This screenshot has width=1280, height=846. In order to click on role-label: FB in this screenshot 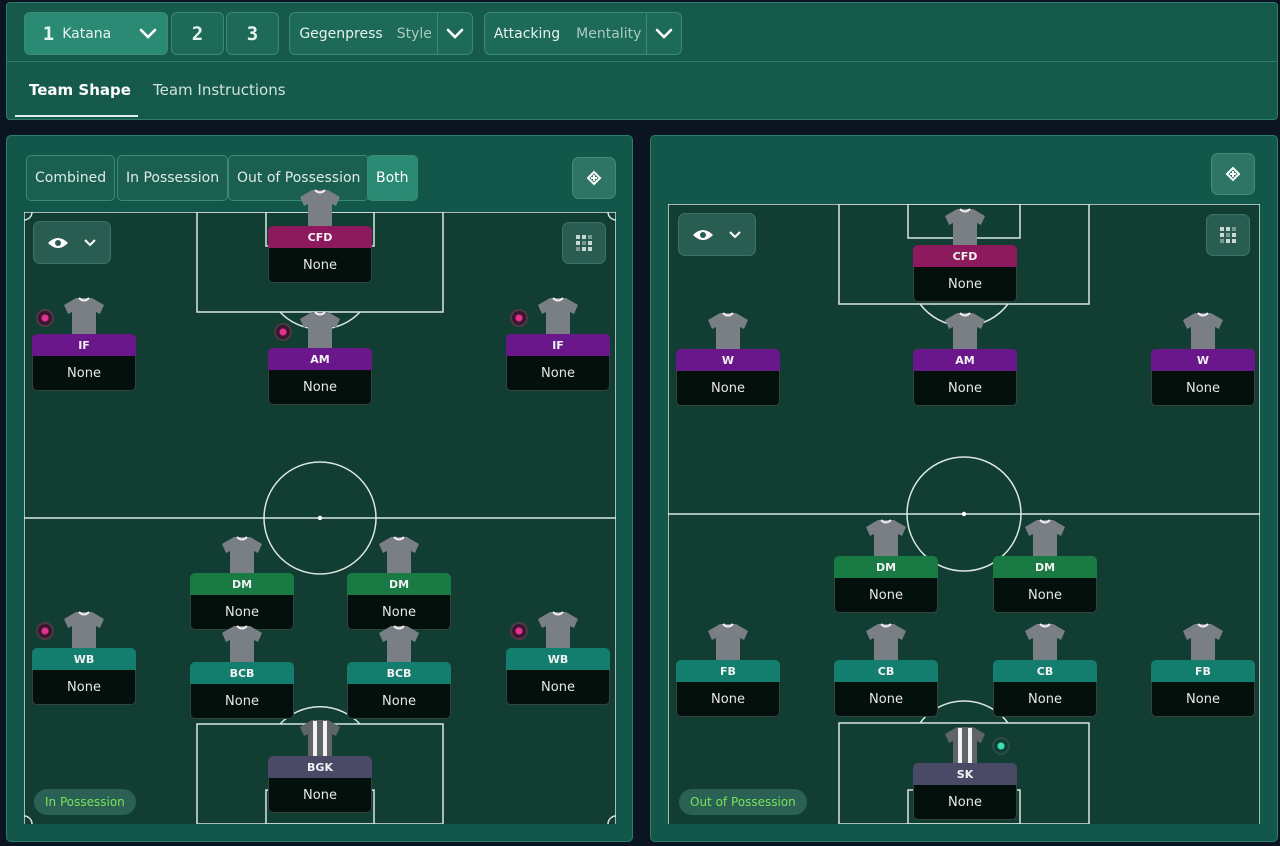, I will do `click(728, 671)`.